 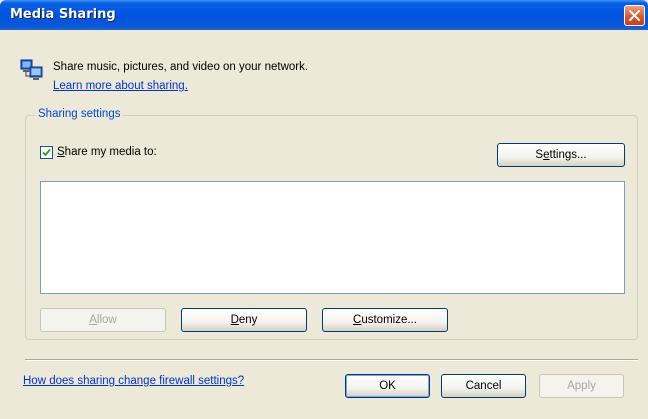 I want to click on checkmark-icon, so click(x=46, y=152).